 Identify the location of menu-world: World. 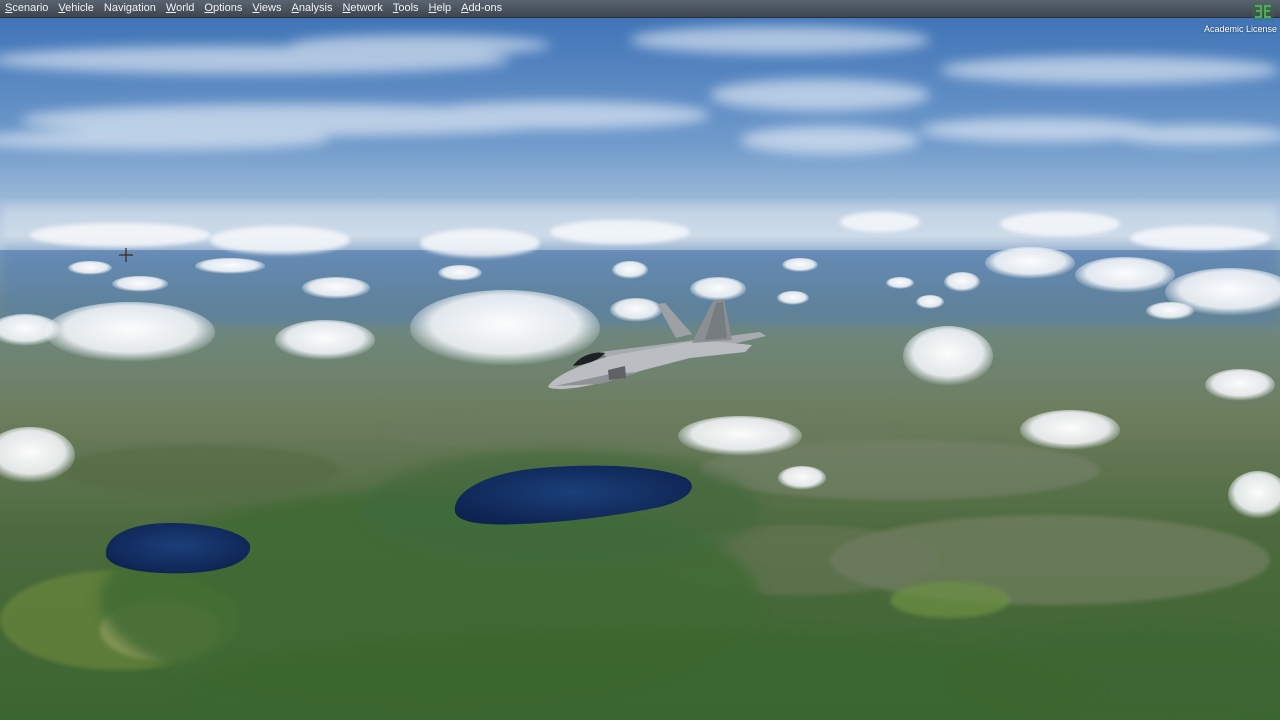
(180, 8).